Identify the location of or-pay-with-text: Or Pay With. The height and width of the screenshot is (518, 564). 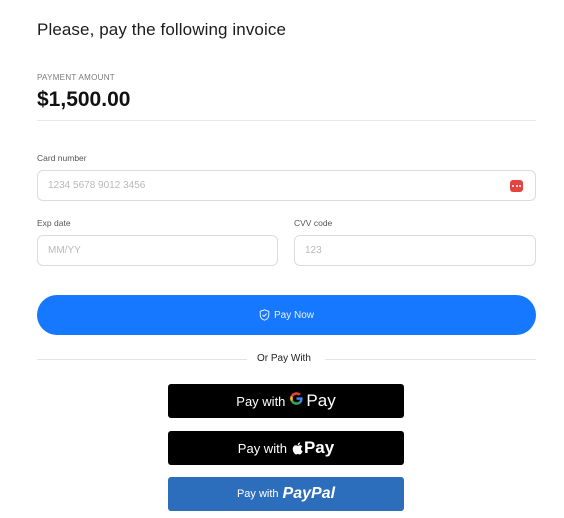
(284, 358).